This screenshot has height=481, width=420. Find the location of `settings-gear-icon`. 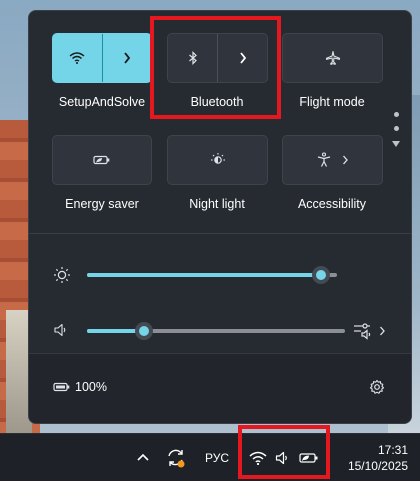

settings-gear-icon is located at coordinates (377, 387).